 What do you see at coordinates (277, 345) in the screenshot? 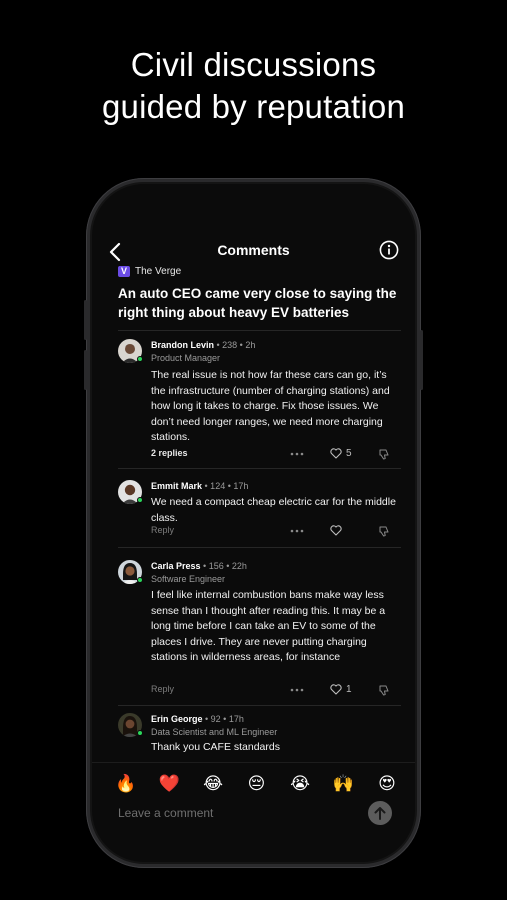
I see `comment-header: Brandon Levin • 238 • 2h` at bounding box center [277, 345].